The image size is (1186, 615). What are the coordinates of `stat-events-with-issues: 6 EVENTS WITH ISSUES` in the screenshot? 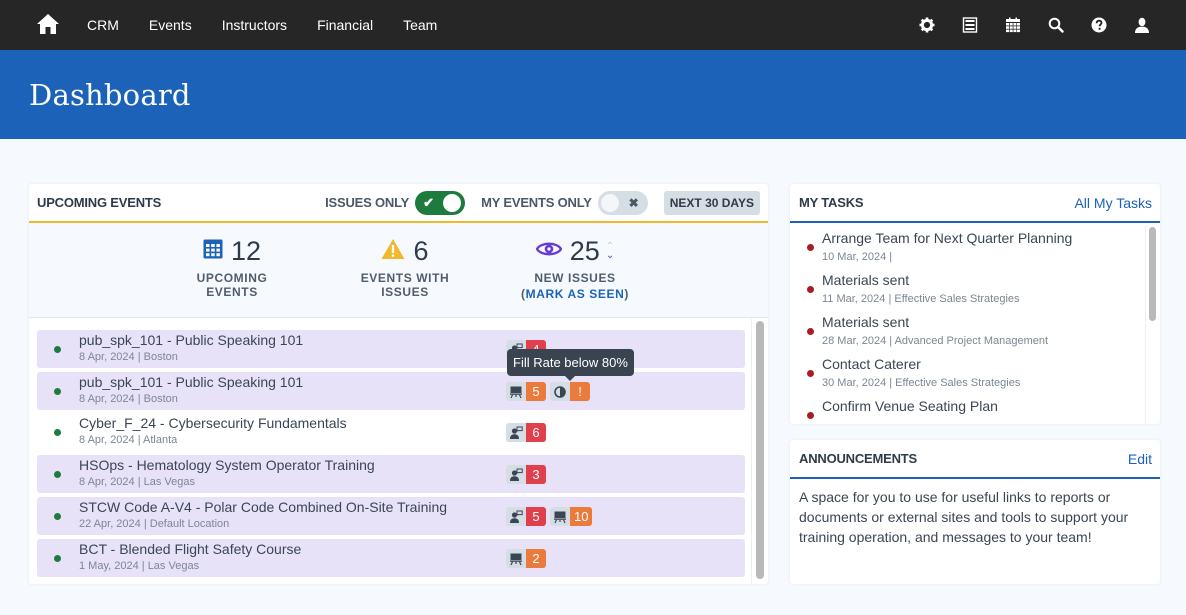 It's located at (405, 267).